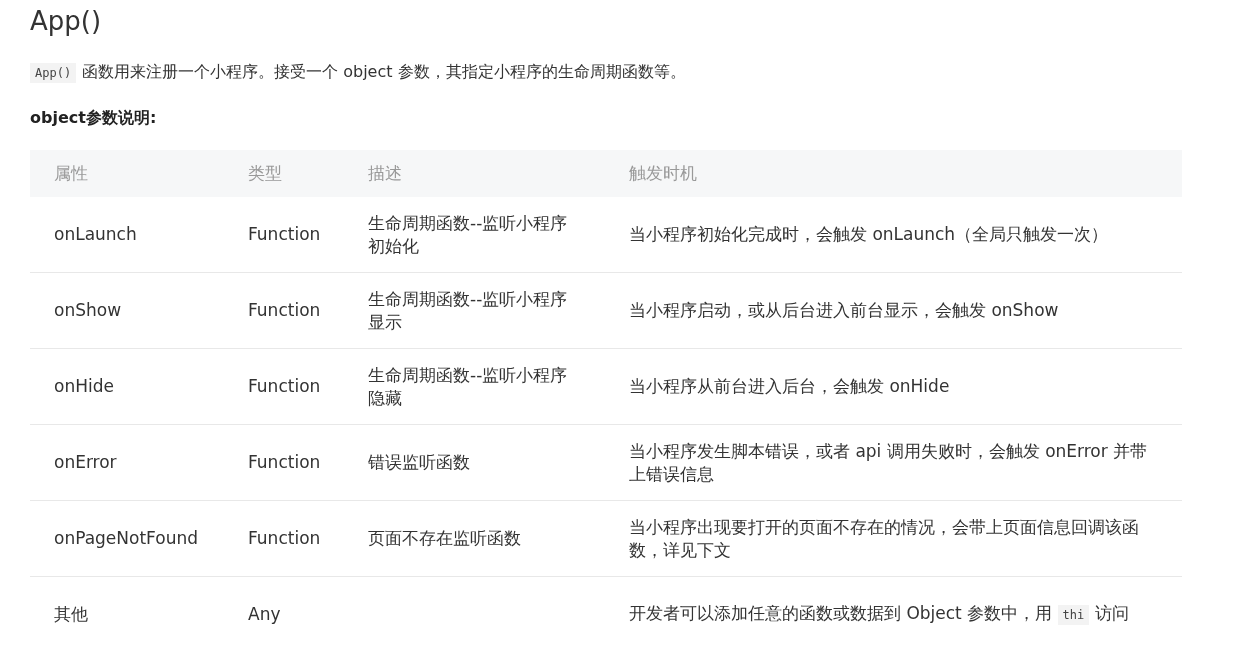 The image size is (1240, 648). I want to click on column-header: 描述, so click(384, 173).